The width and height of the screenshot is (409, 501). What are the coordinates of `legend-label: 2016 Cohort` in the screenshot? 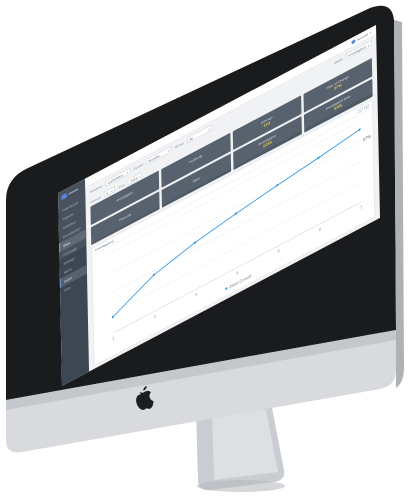 It's located at (240, 281).